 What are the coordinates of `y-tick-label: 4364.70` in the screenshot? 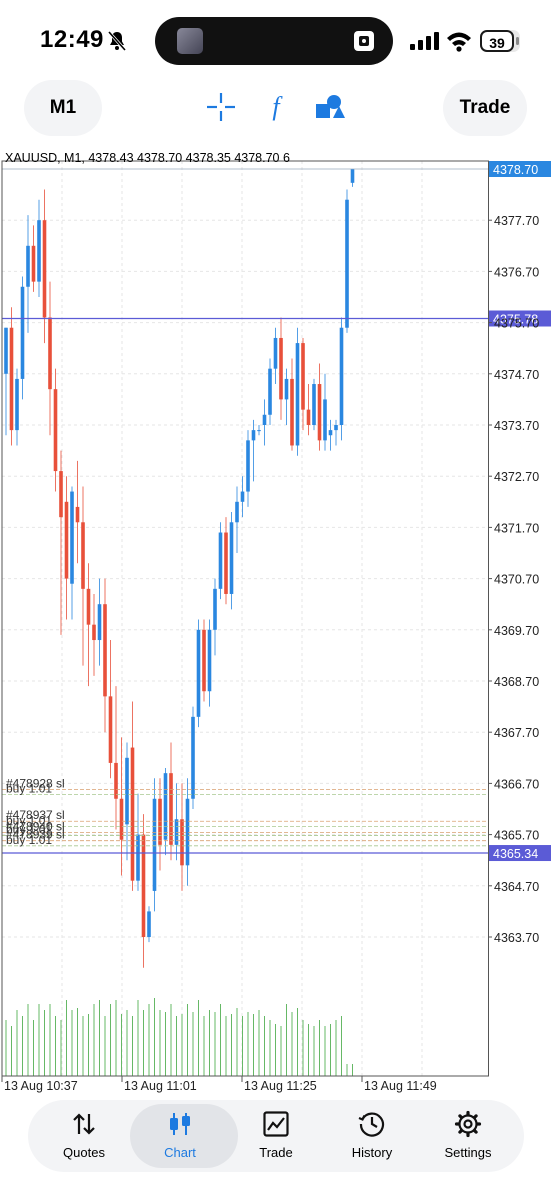 It's located at (516, 887).